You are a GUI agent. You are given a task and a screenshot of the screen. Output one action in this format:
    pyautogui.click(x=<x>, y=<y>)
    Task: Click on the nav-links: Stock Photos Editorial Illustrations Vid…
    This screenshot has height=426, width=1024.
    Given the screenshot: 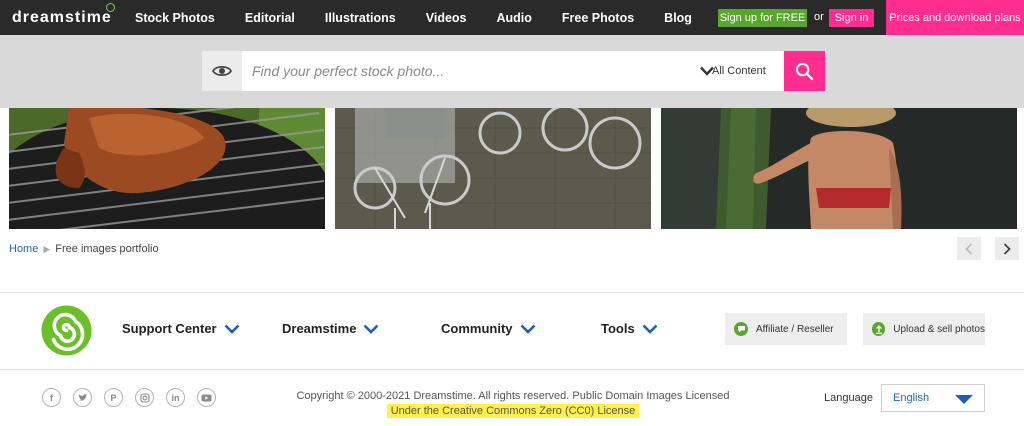 What is the action you would take?
    pyautogui.click(x=428, y=17)
    